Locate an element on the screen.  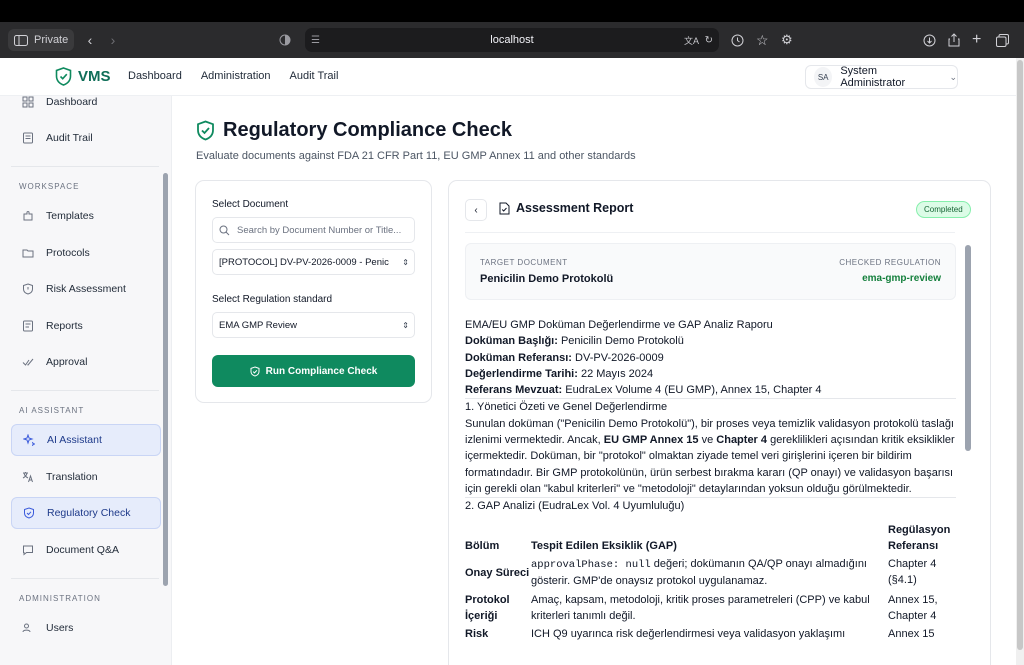
private-tab-button: Private is located at coordinates (41, 40).